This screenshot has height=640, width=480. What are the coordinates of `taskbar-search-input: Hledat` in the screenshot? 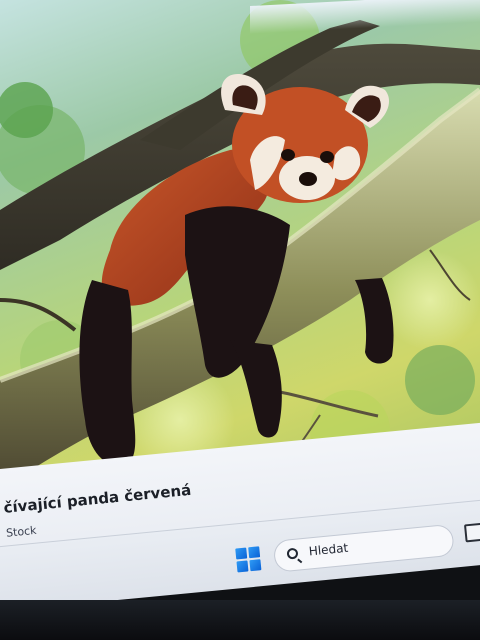 It's located at (363, 548).